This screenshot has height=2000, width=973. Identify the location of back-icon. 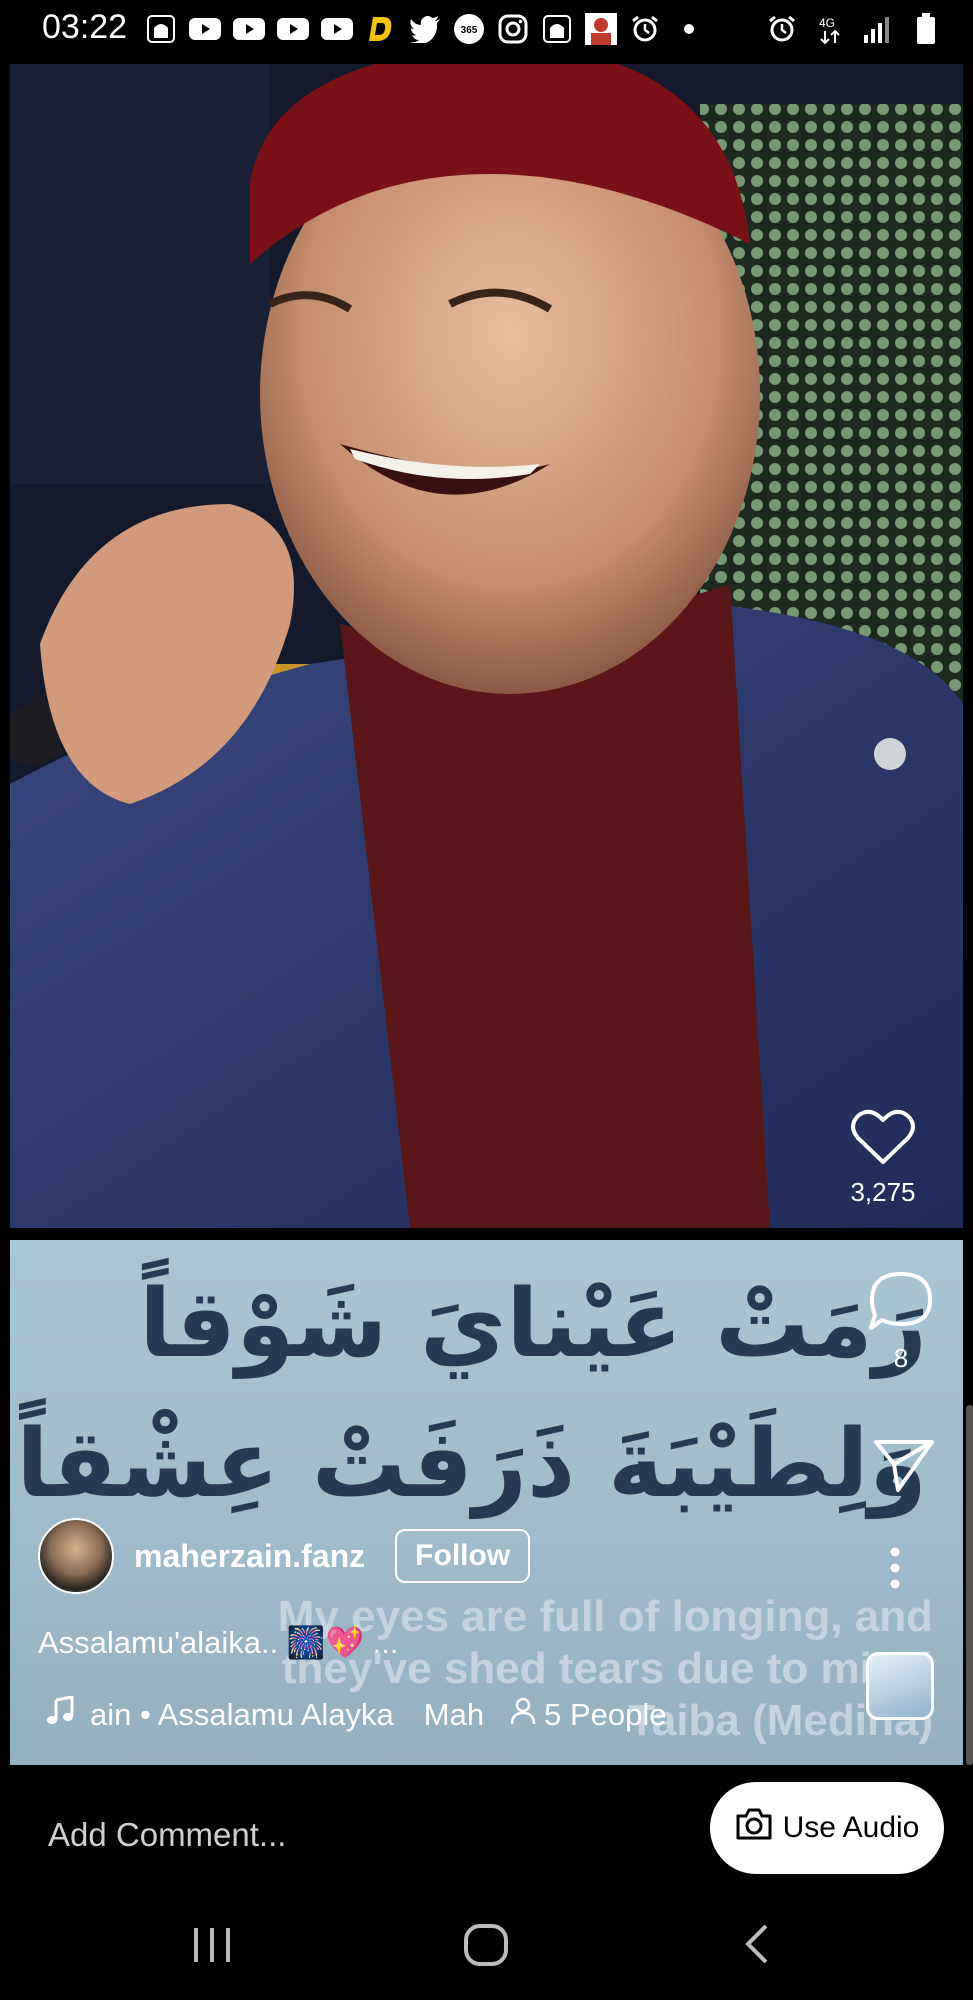
(757, 1946).